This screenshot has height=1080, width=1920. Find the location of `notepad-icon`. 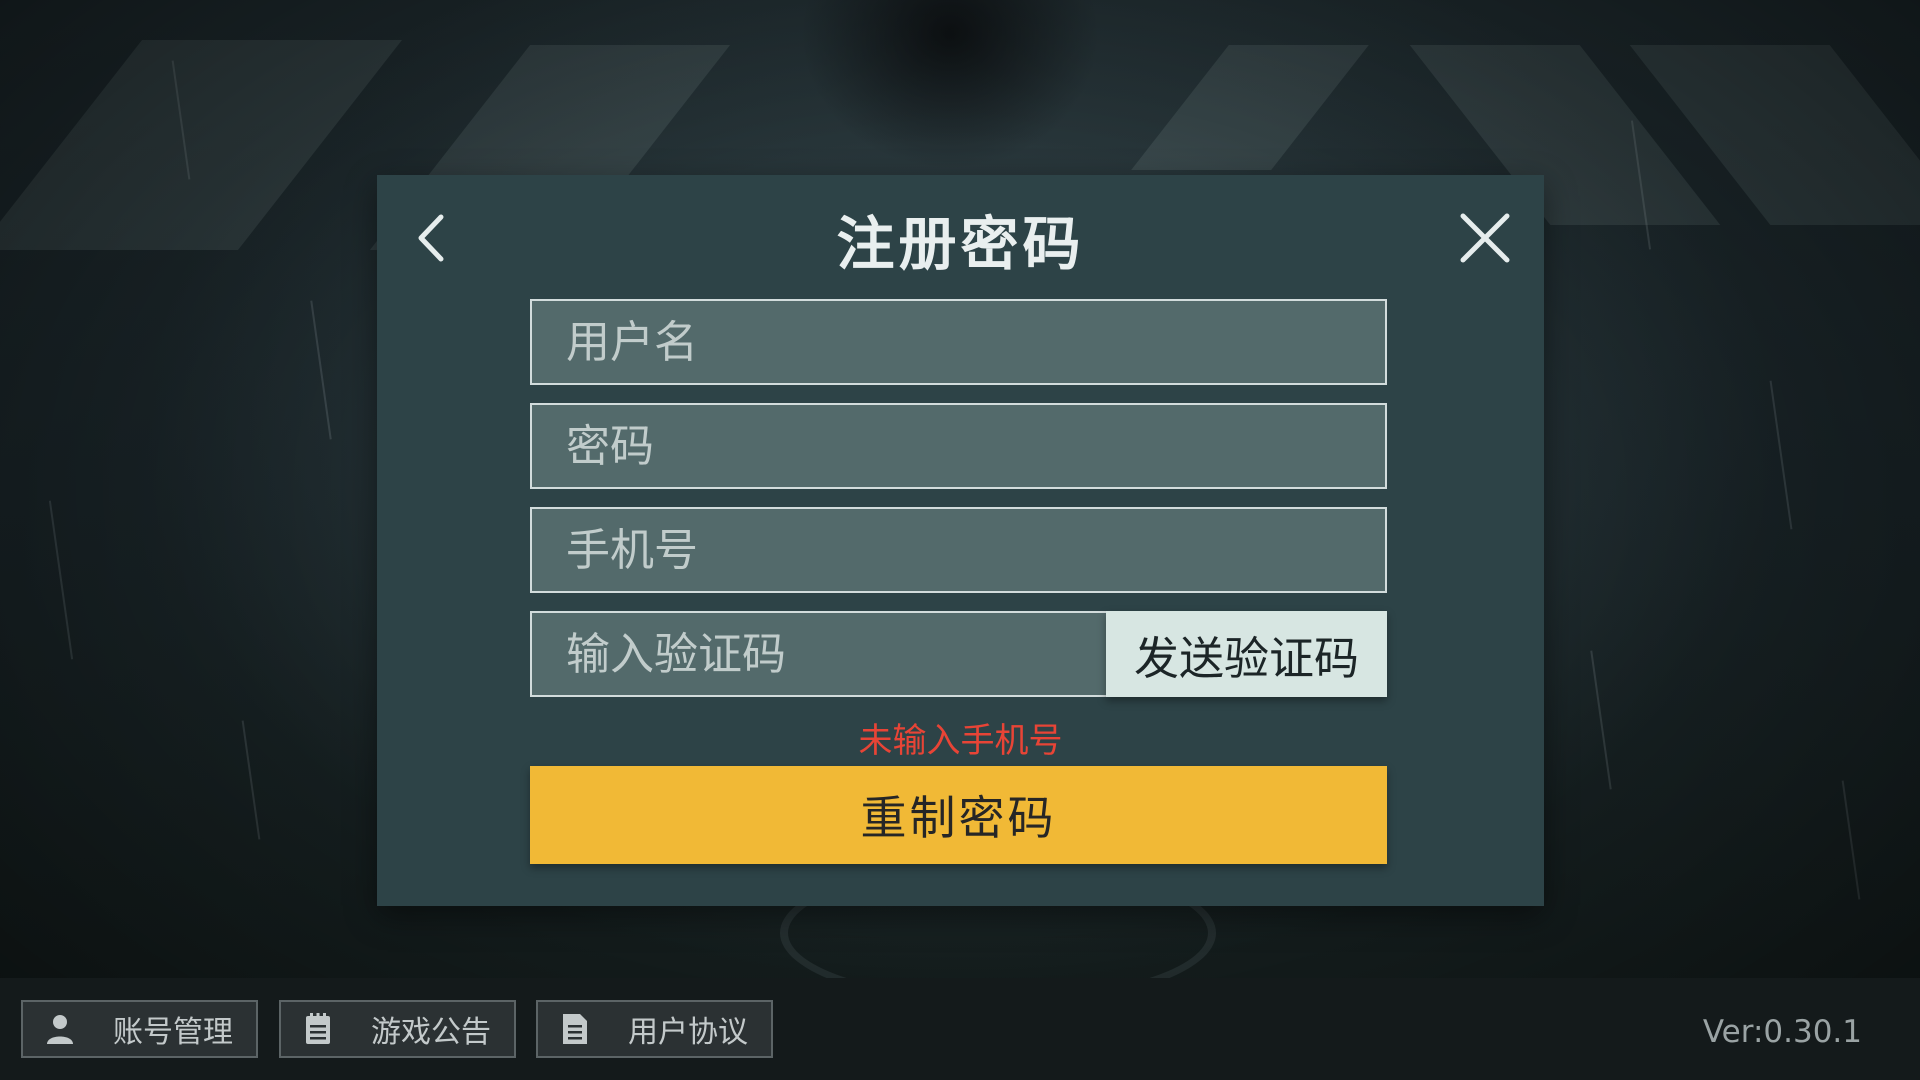

notepad-icon is located at coordinates (318, 1029).